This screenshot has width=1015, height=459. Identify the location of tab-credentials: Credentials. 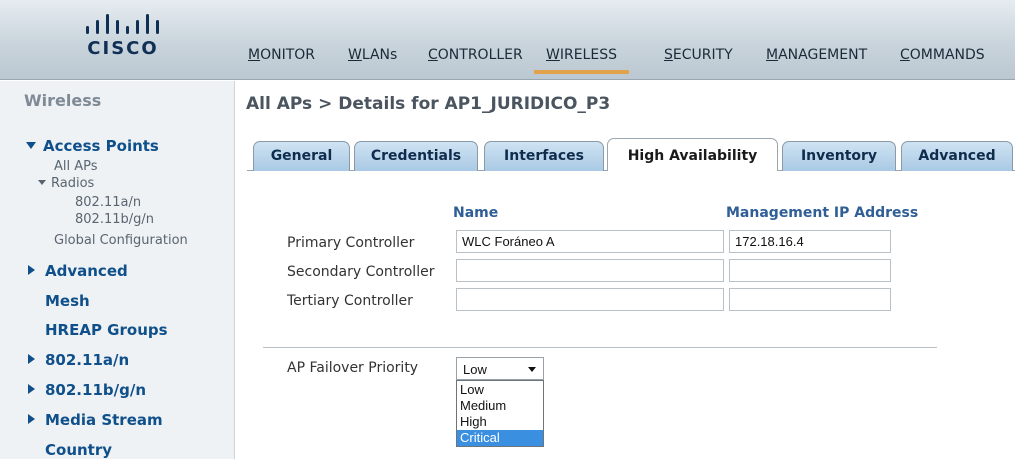
(416, 156).